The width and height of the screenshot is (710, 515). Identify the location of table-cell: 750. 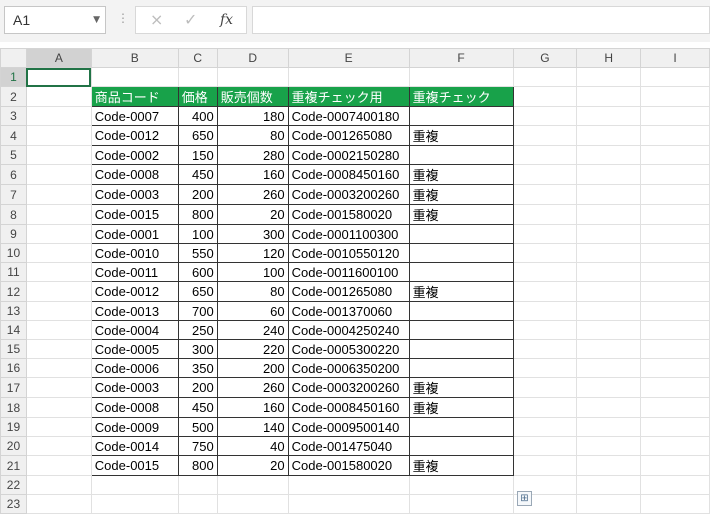
(197, 446).